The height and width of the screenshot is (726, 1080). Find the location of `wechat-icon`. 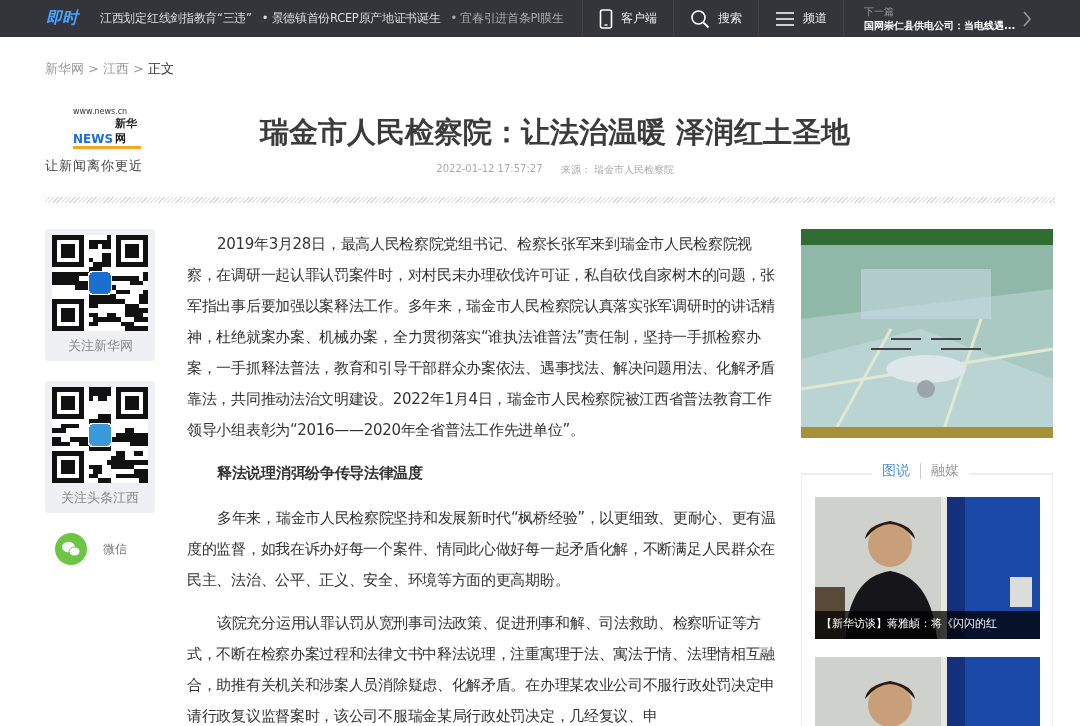

wechat-icon is located at coordinates (71, 549).